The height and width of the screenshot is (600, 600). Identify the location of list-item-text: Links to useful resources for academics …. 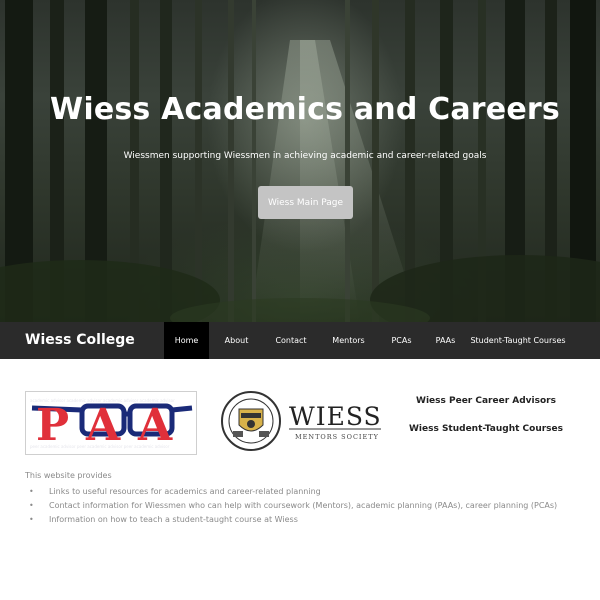
(185, 491).